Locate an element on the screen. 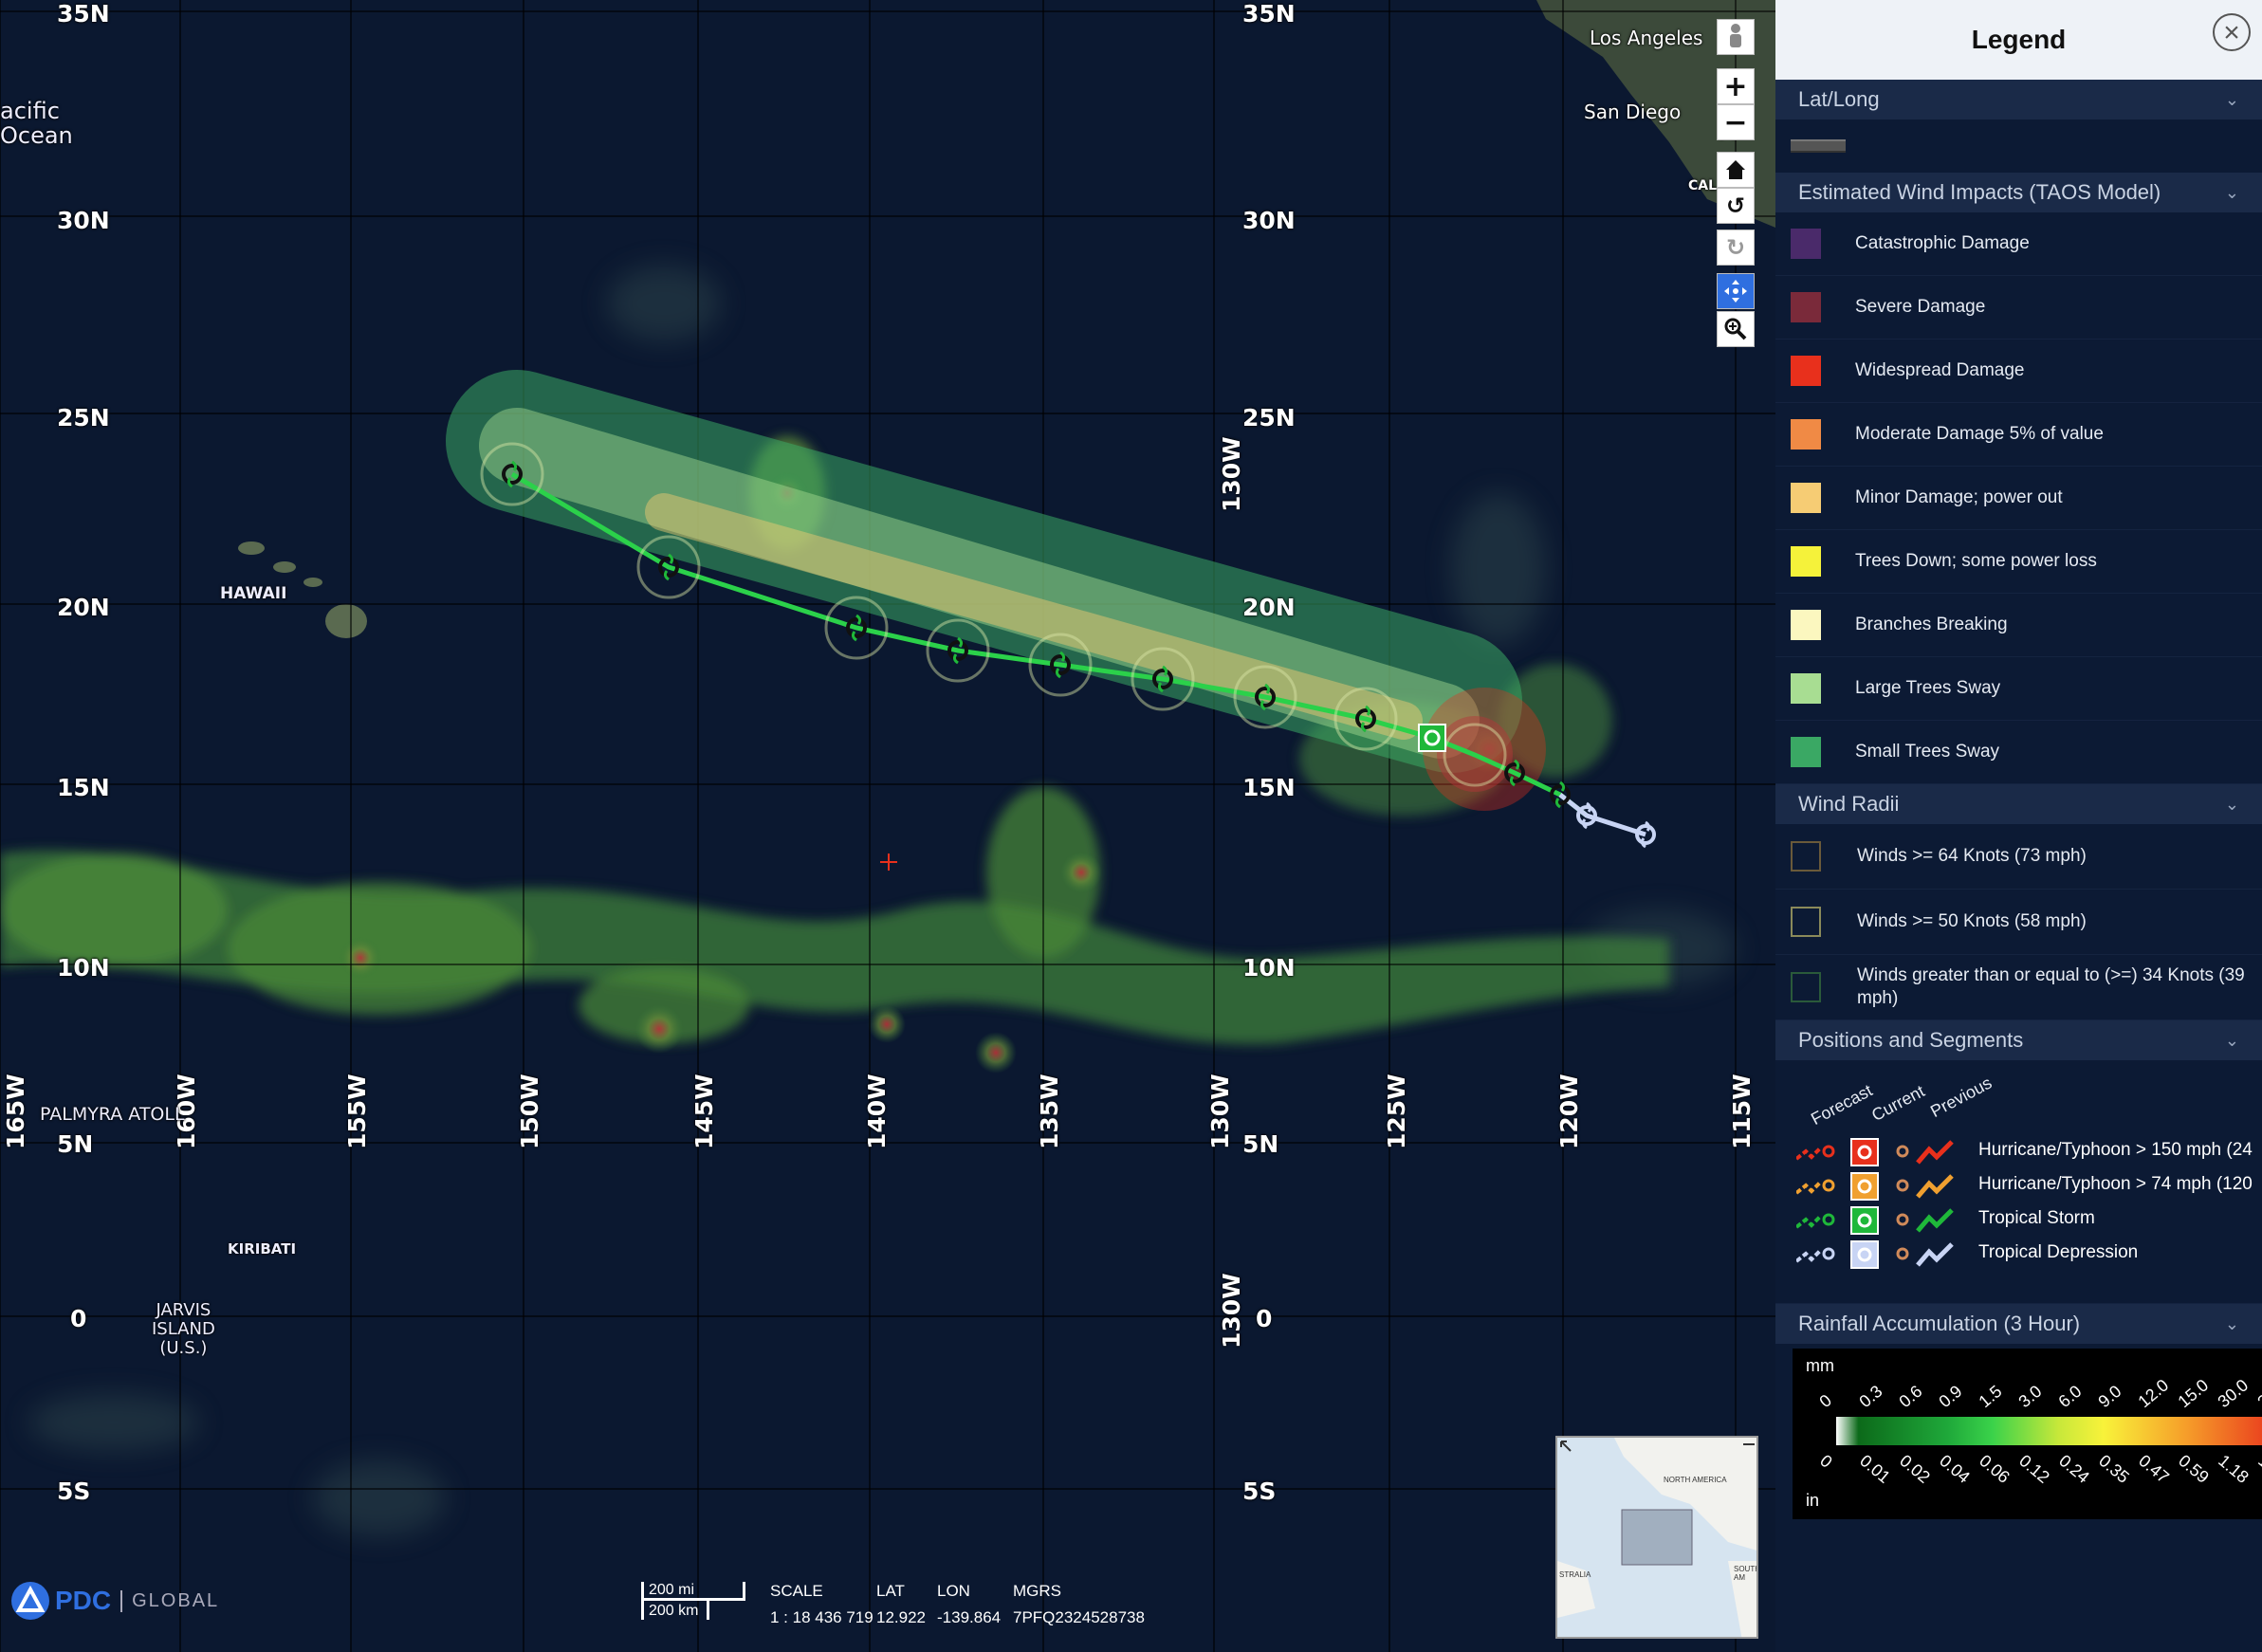  position-segment-item: Hurricane/Typhoon > 150 mph (24 is located at coordinates (2018, 1152).